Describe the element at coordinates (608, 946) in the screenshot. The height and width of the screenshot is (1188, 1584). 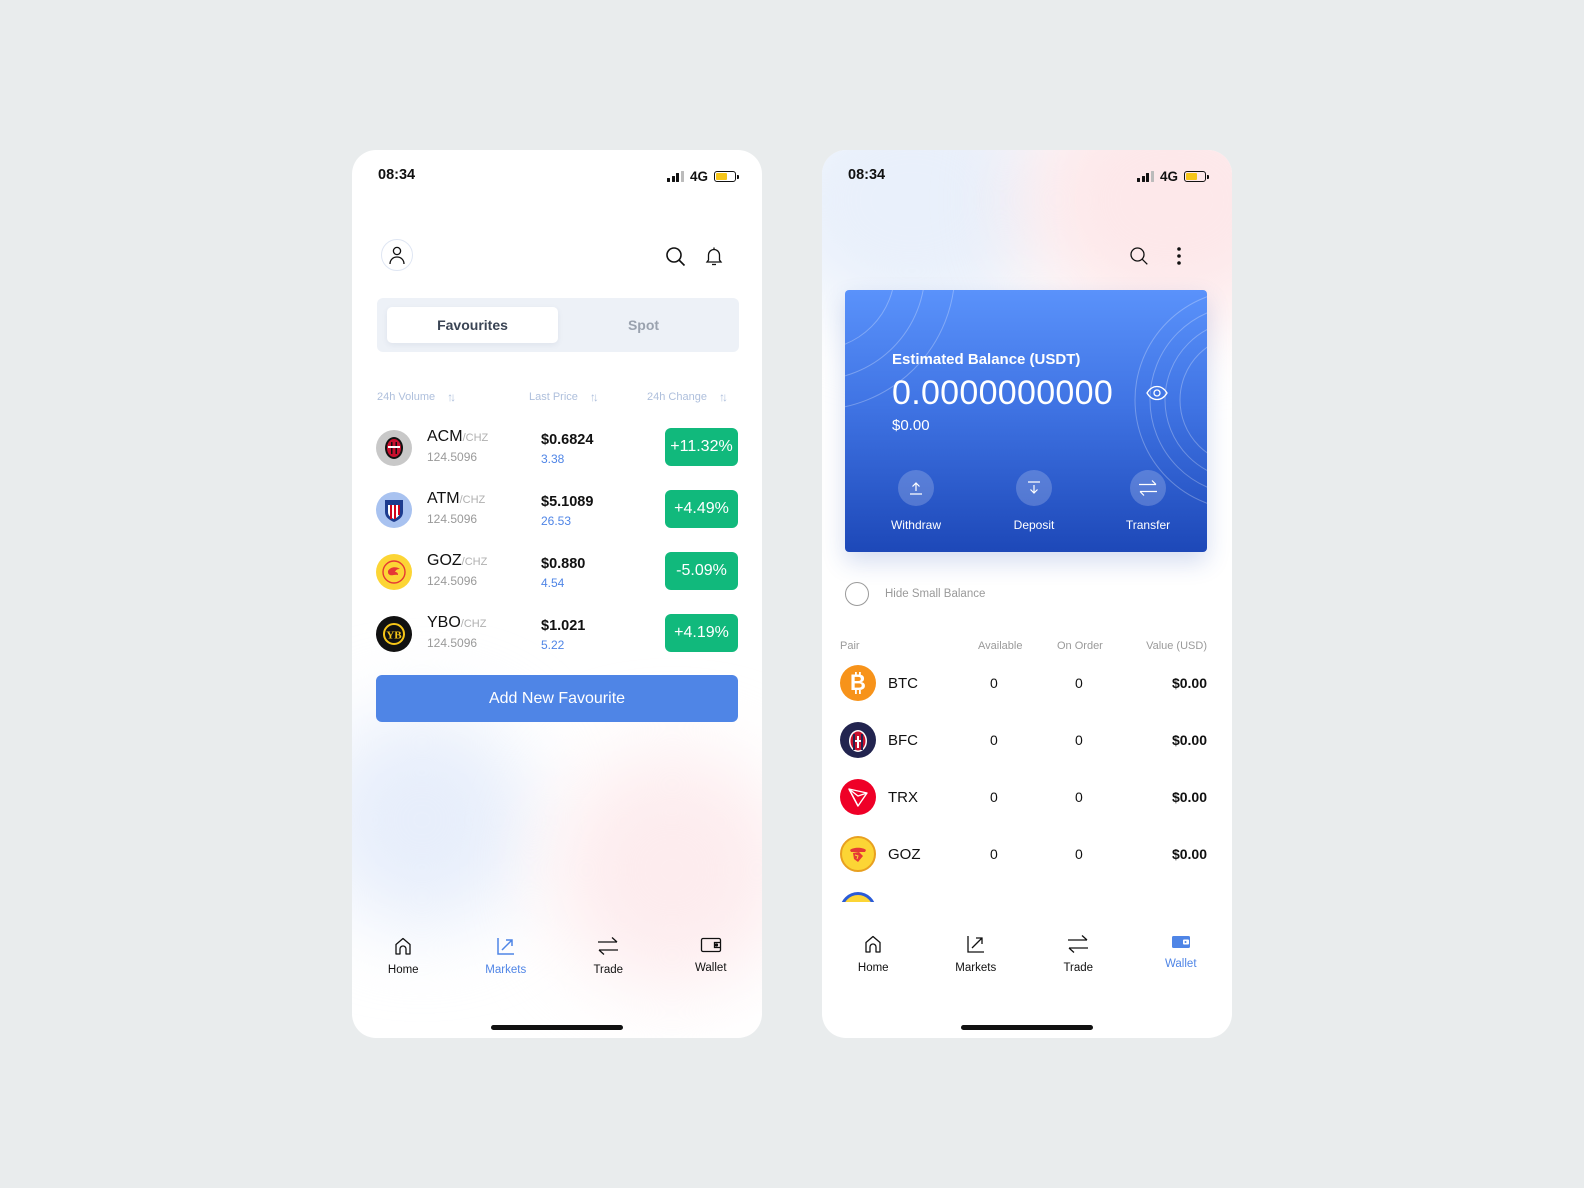
I see `trade-icon` at that location.